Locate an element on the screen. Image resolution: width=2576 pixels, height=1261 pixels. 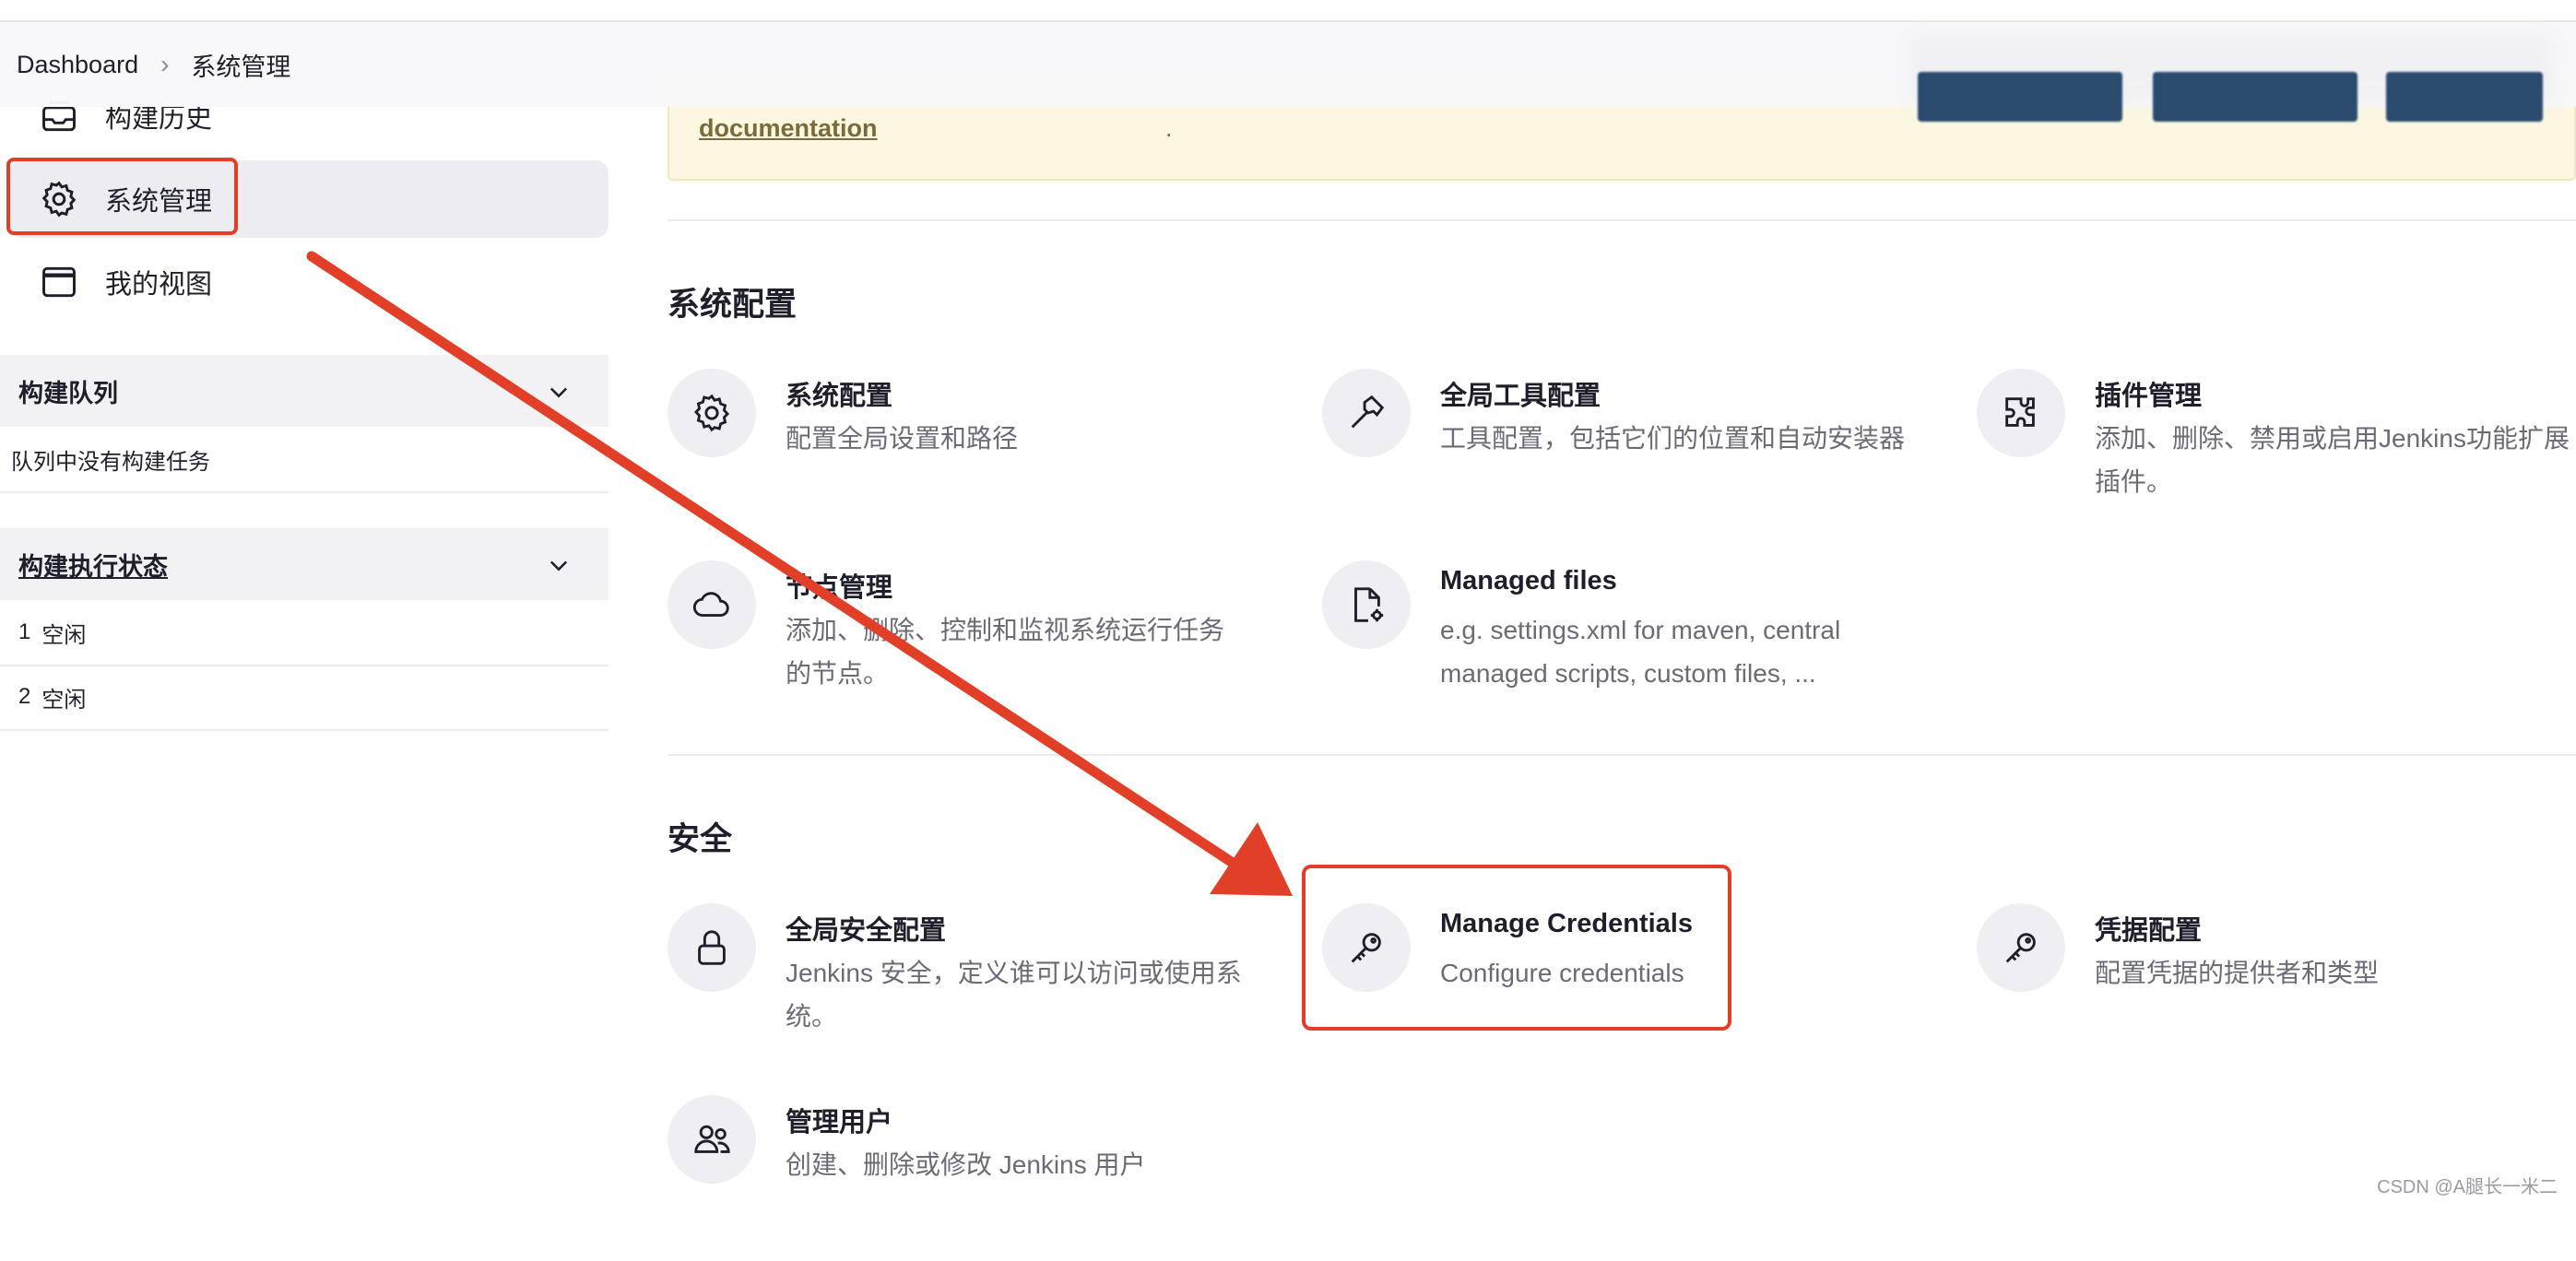
card-description: 创建、删除或修改 Jenkins 用户 is located at coordinates (966, 1164).